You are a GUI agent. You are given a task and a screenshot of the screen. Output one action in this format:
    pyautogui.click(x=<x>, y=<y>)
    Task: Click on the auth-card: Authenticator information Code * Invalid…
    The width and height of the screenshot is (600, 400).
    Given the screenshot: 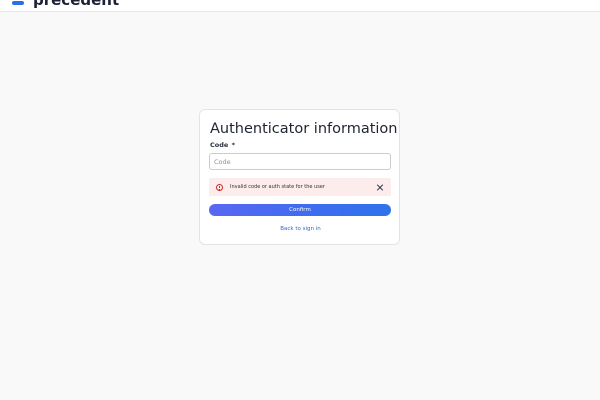 What is the action you would take?
    pyautogui.click(x=299, y=177)
    